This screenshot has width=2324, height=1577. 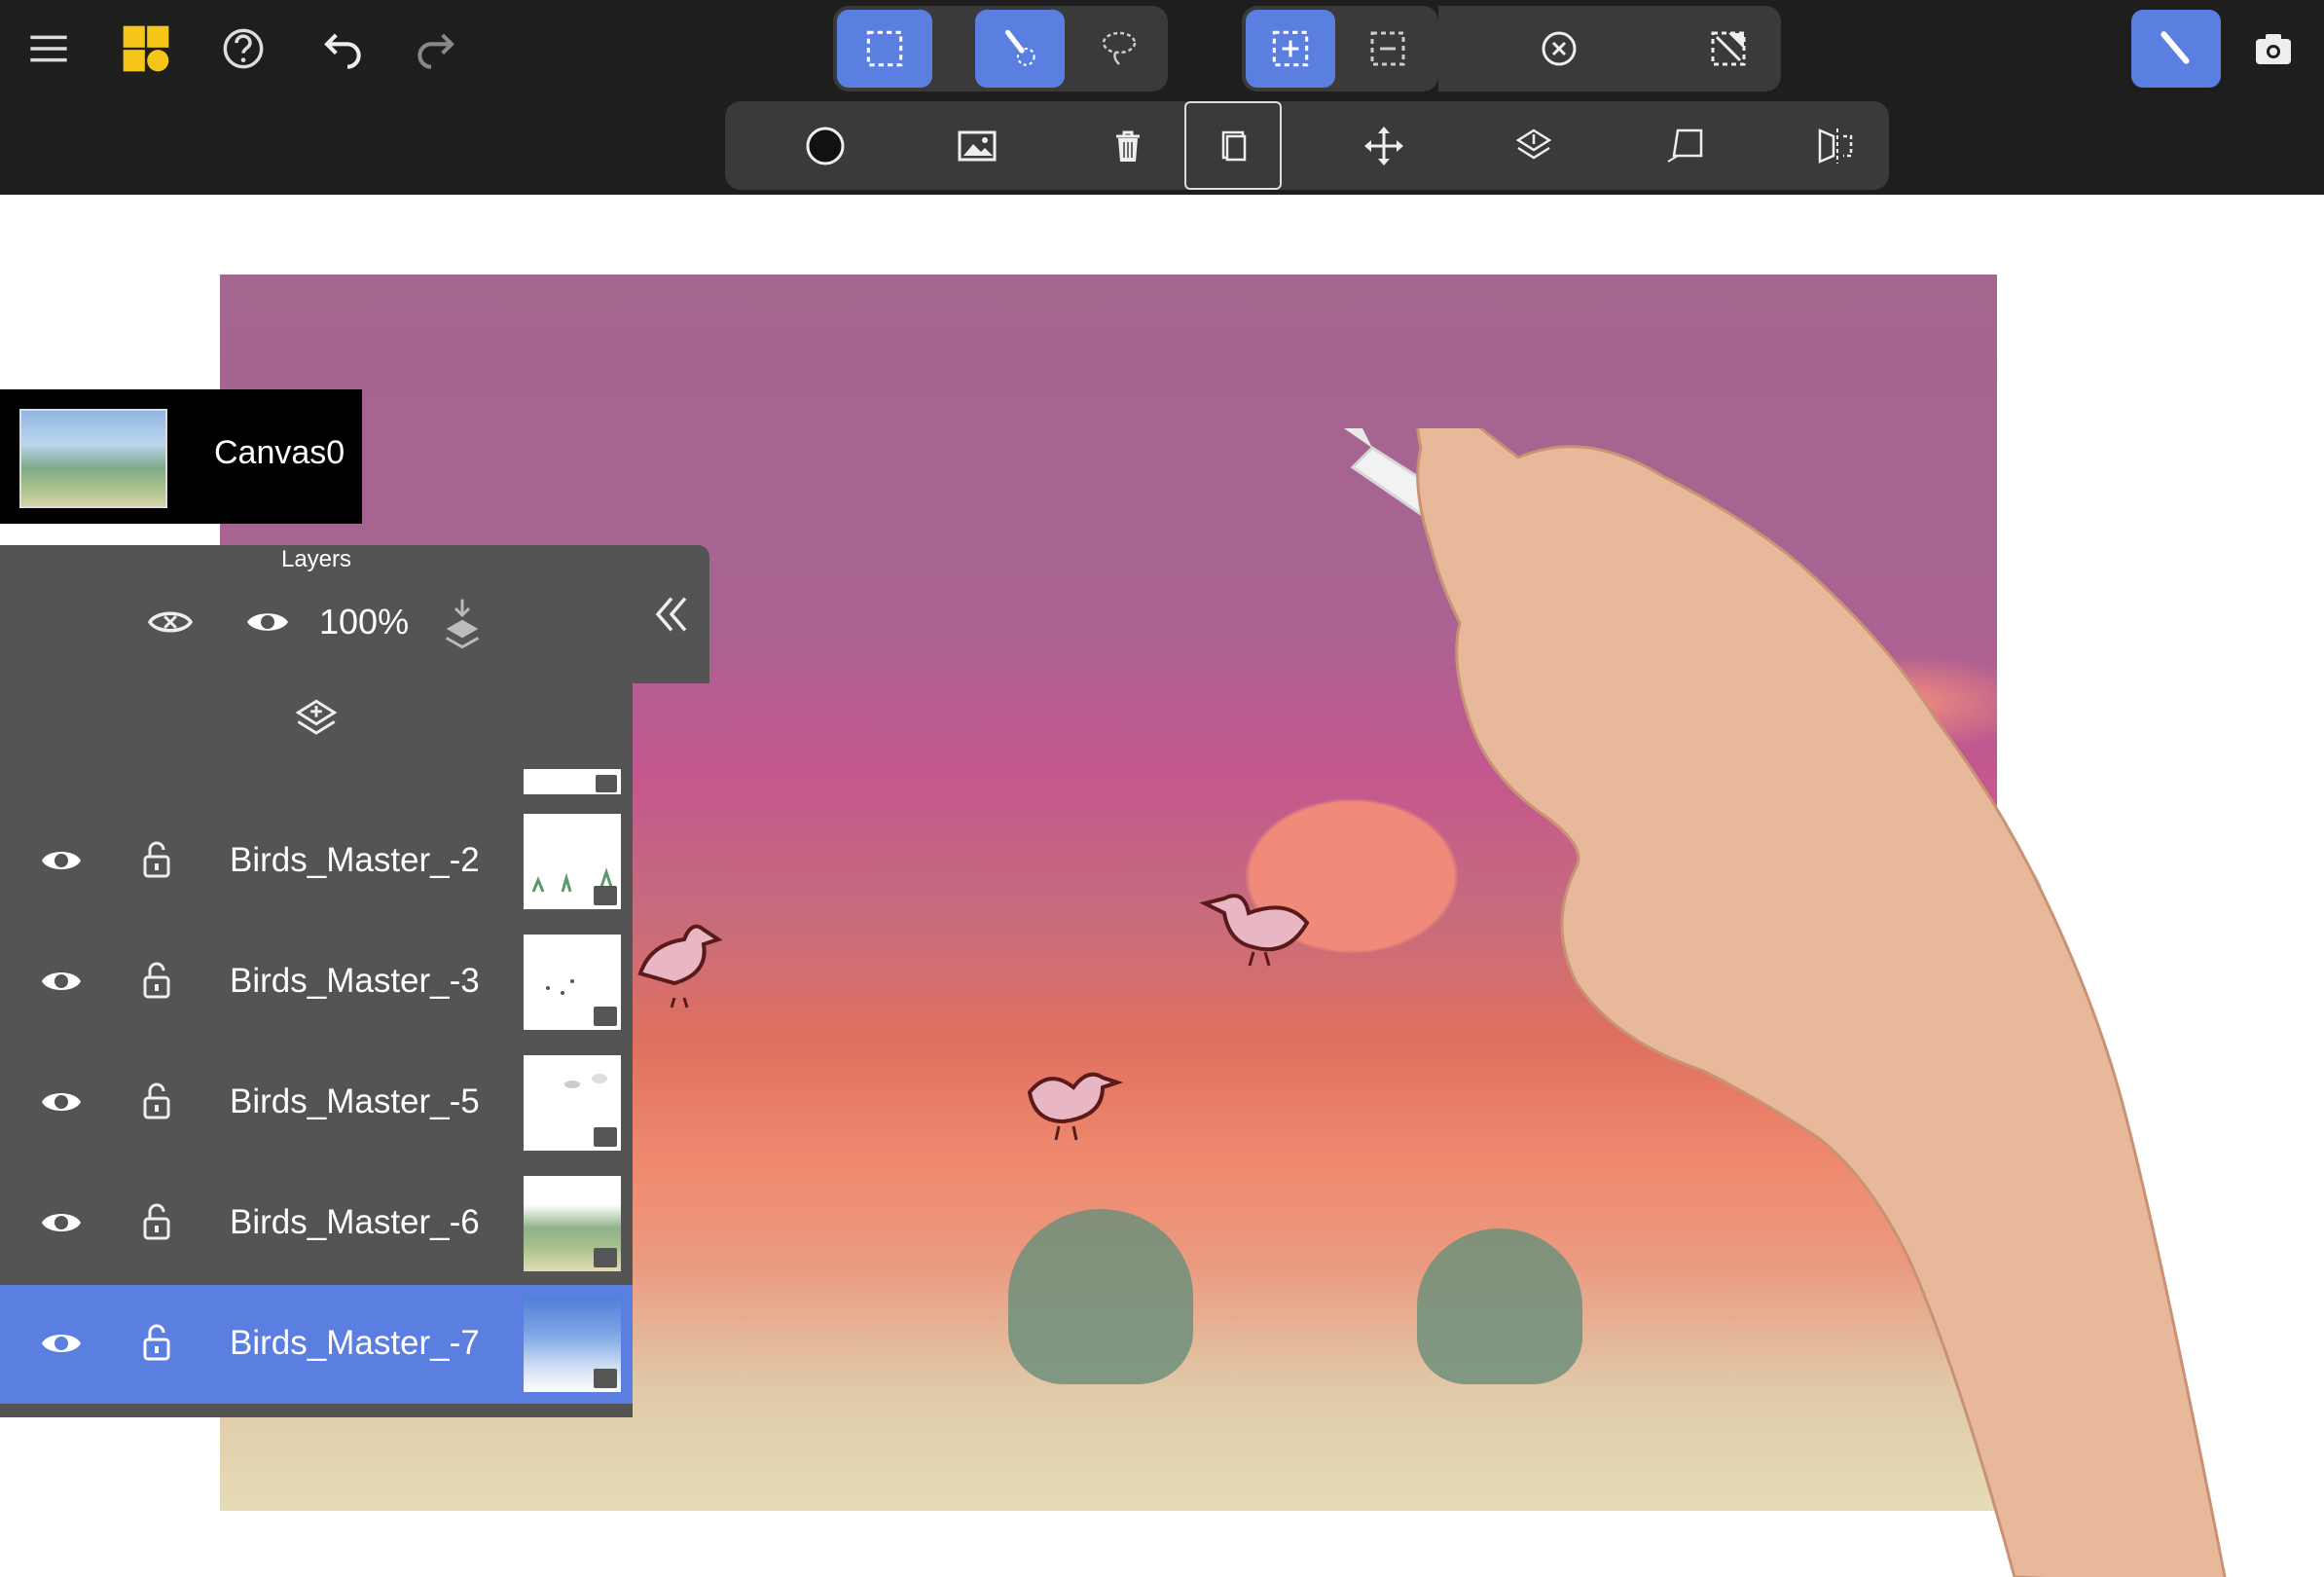 What do you see at coordinates (243, 48) in the screenshot?
I see `help-icon` at bounding box center [243, 48].